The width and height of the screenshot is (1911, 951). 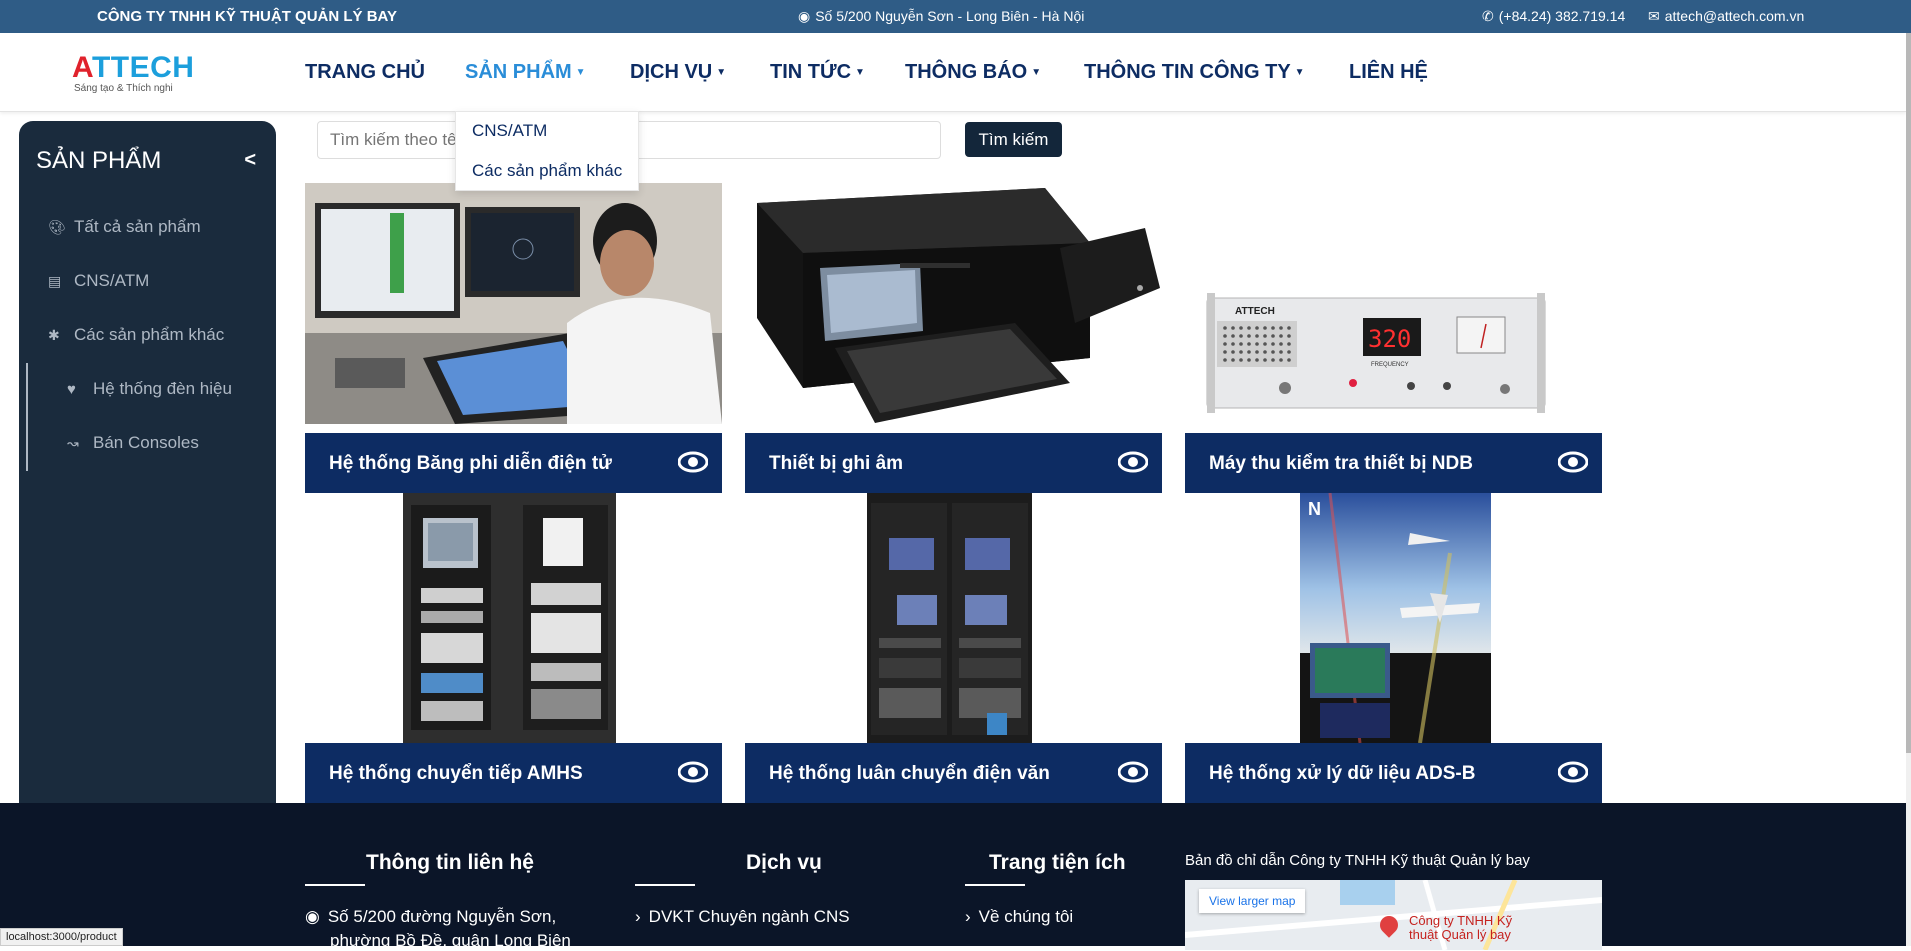 I want to click on product-card-electronic-strip: Hệ thống Băng phi diễn điện tử, so click(x=513, y=463).